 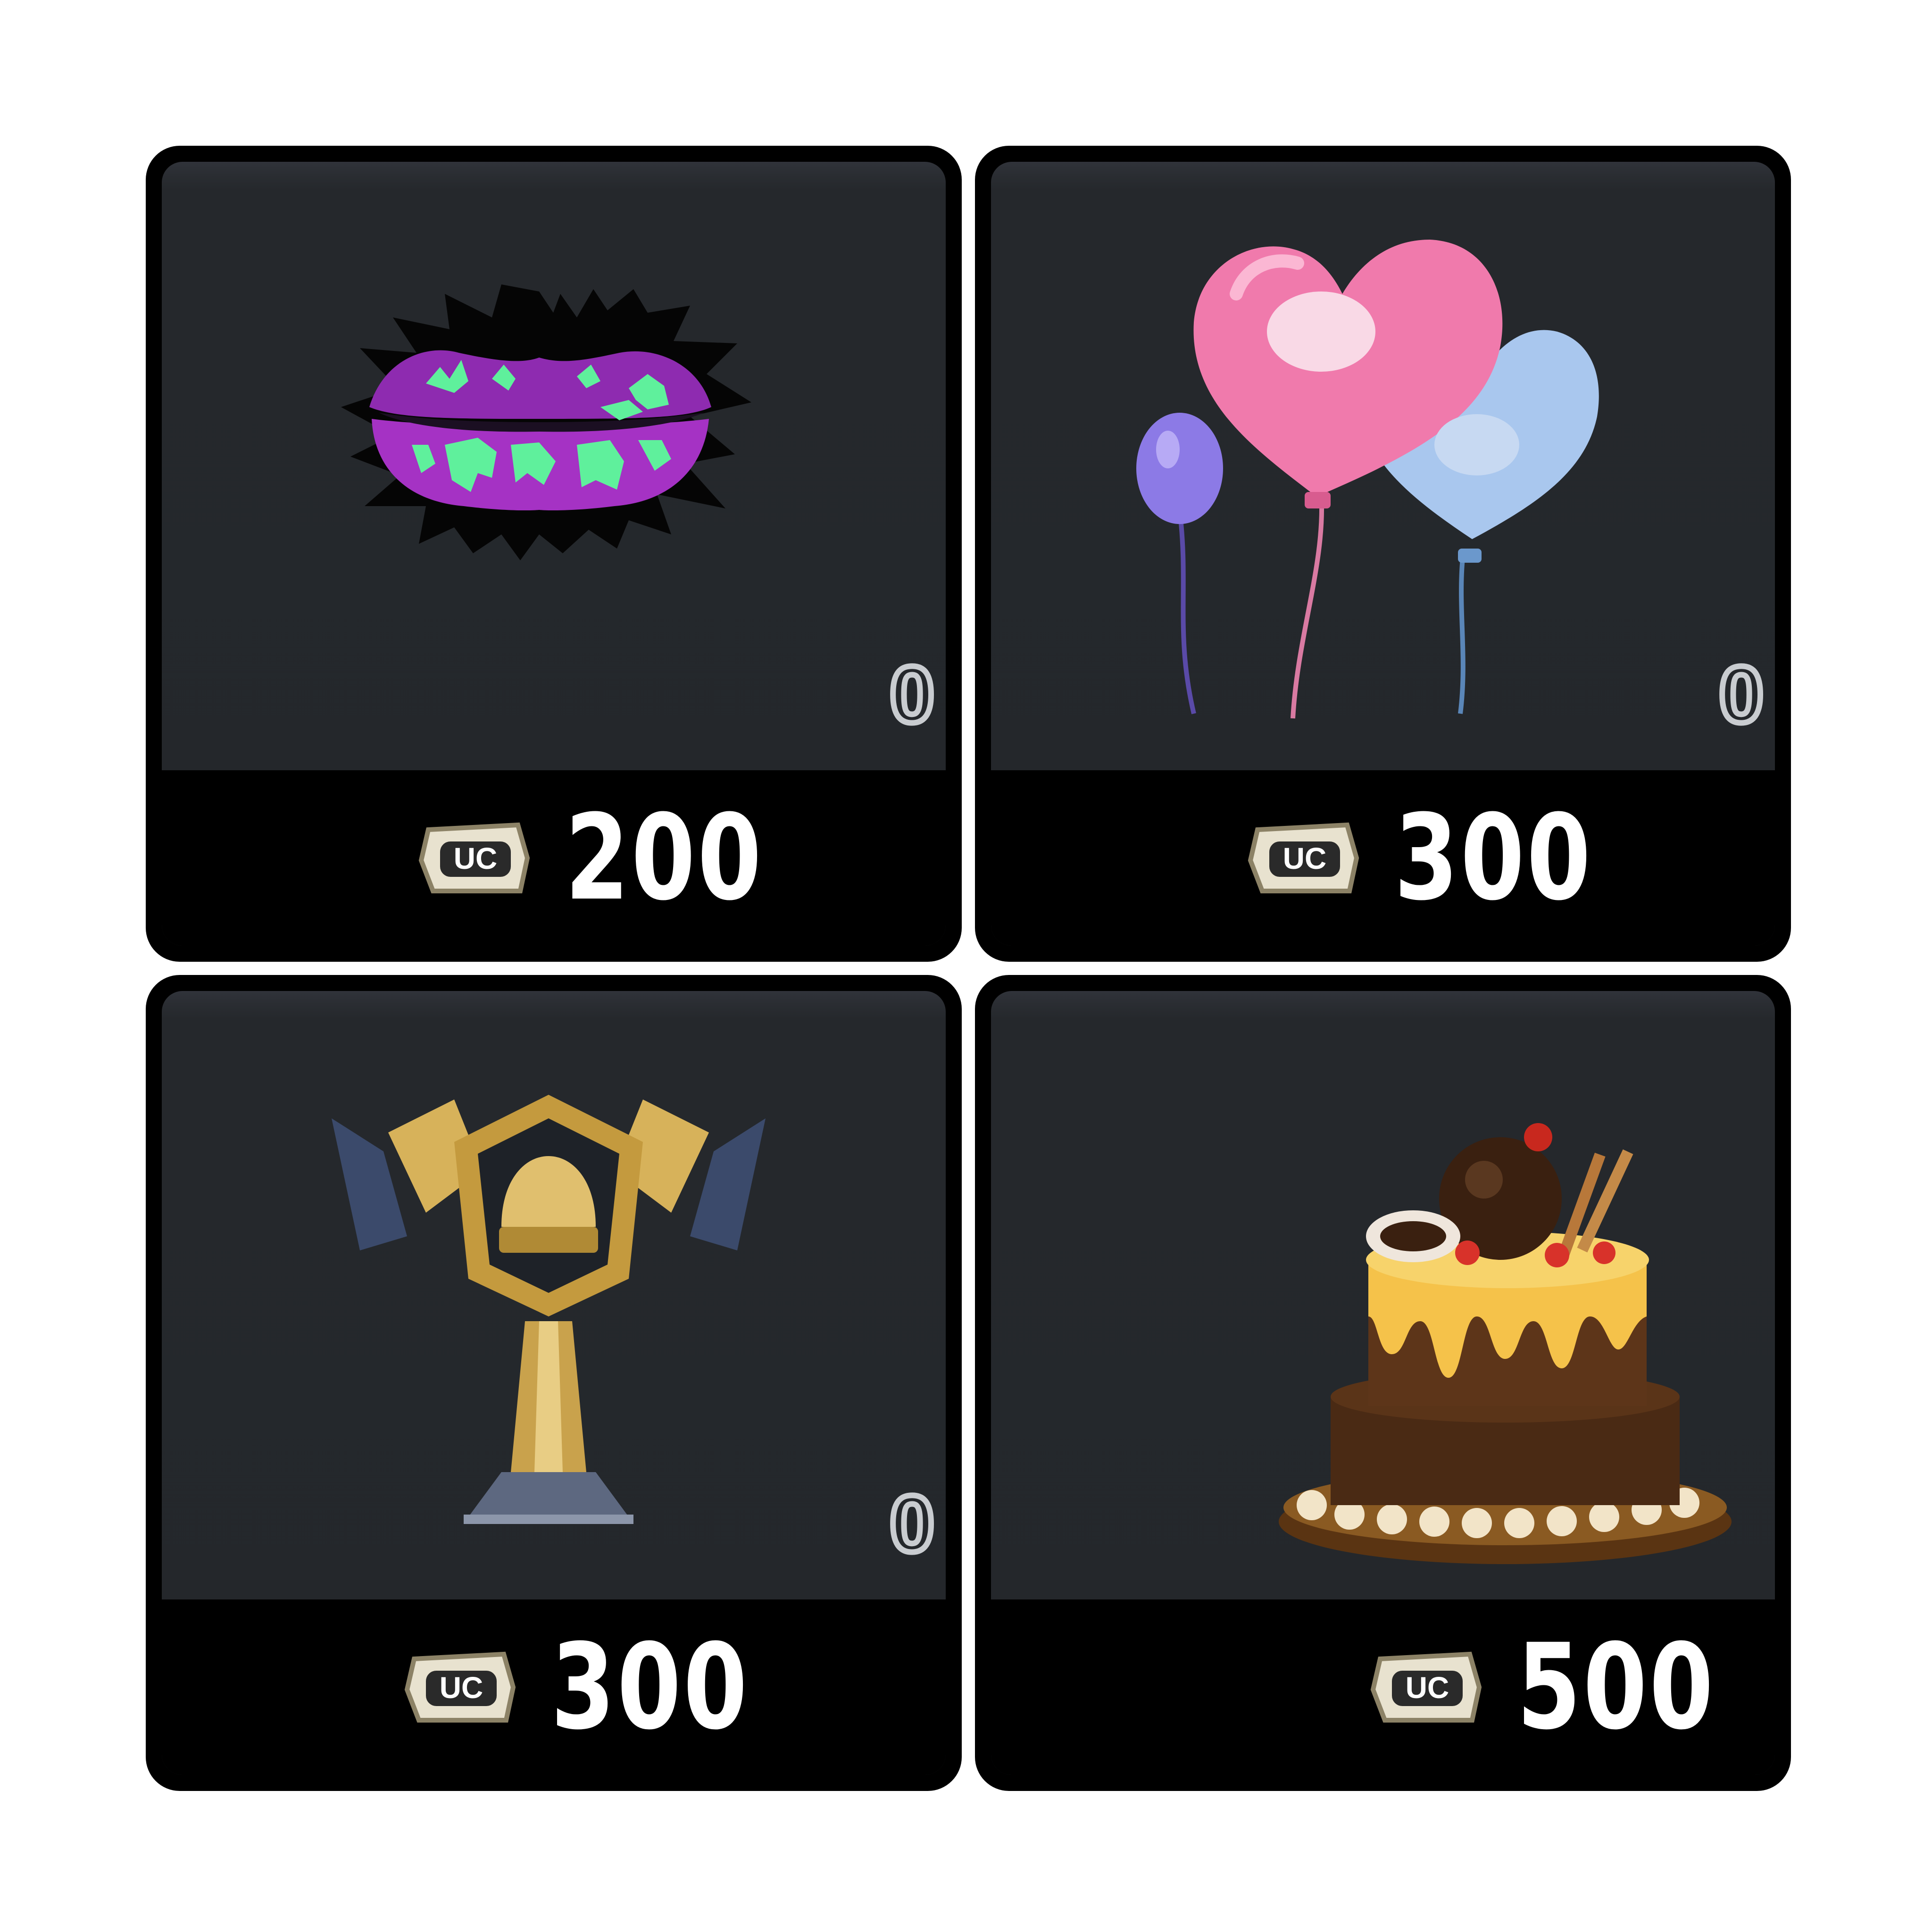 What do you see at coordinates (665, 857) in the screenshot?
I see `price-value: 200` at bounding box center [665, 857].